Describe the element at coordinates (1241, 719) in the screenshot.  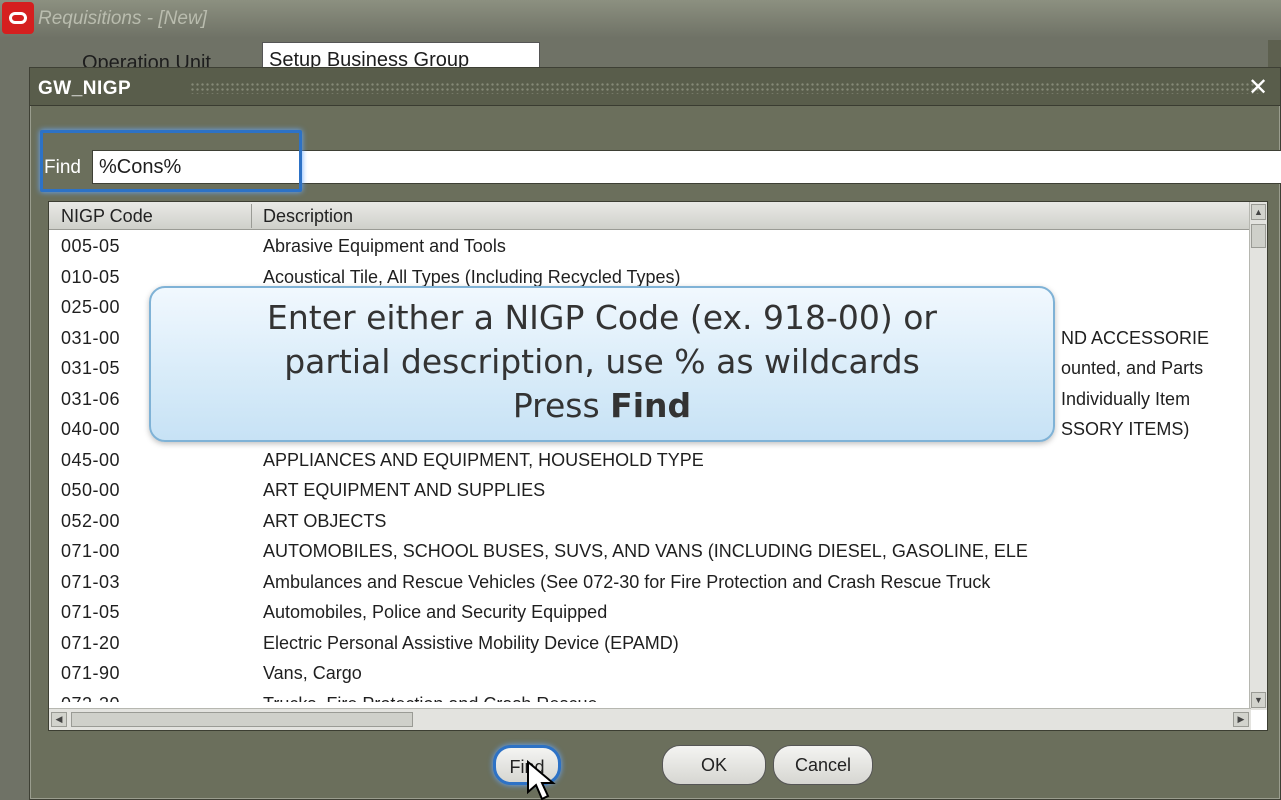
I see `scroll-right-icon: ▶` at that location.